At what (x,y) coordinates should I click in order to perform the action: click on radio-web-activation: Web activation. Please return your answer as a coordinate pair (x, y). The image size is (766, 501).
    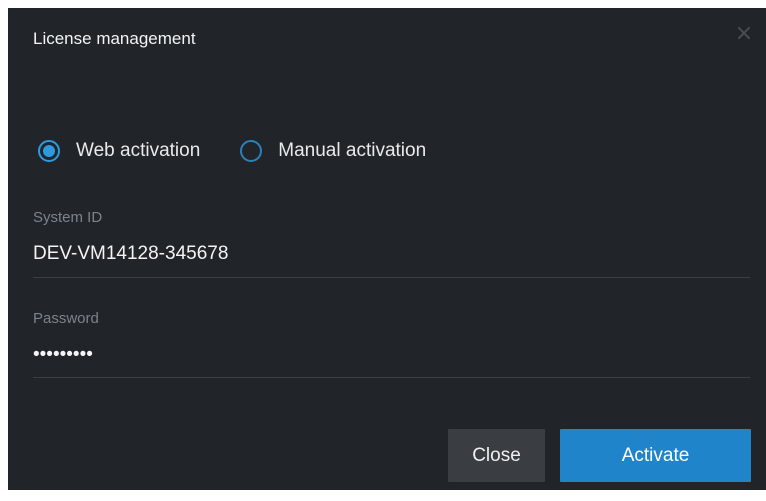
    Looking at the image, I should click on (119, 151).